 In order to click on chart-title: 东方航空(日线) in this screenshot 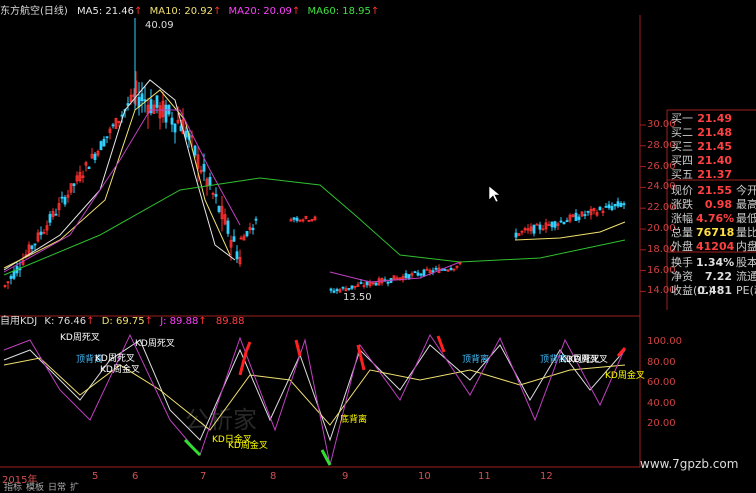, I will do `click(34, 11)`.